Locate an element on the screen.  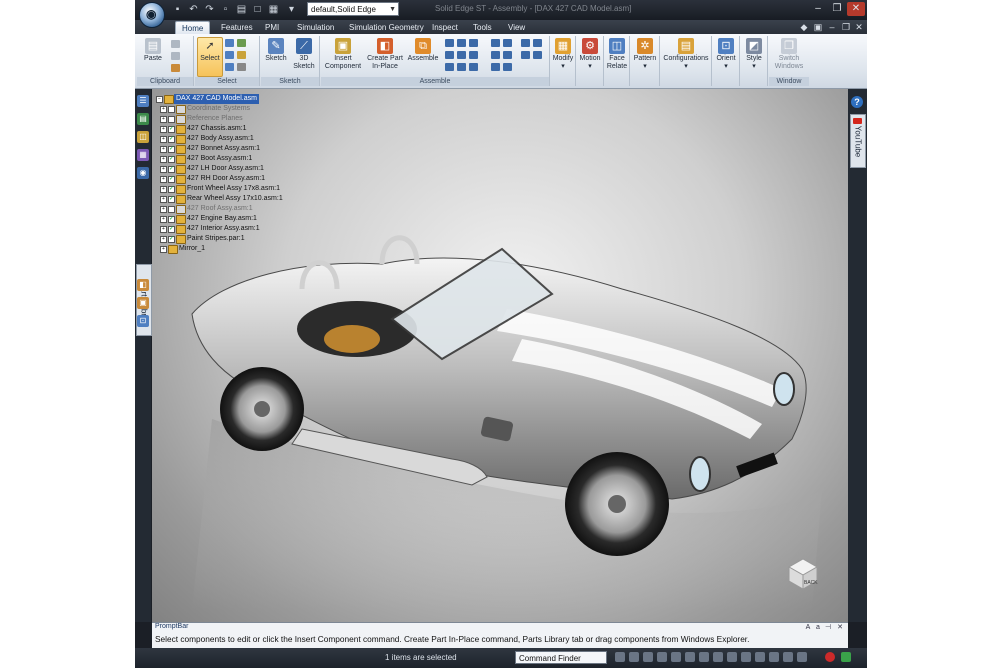
connect-icon is located at coordinates (461, 55).